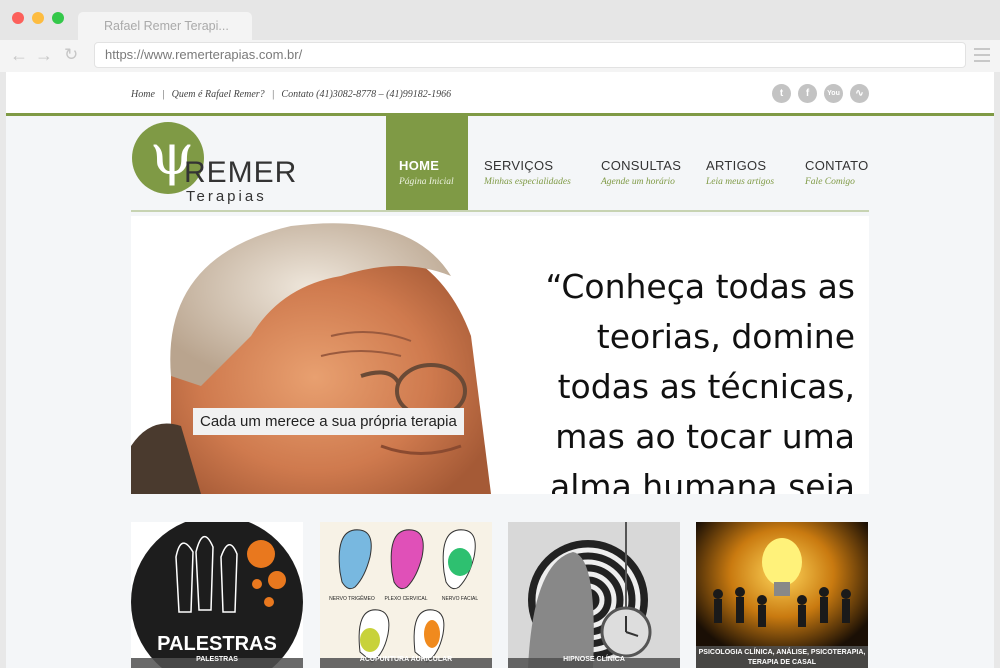 This screenshot has height=668, width=1000. I want to click on nav-divider, so click(500, 211).